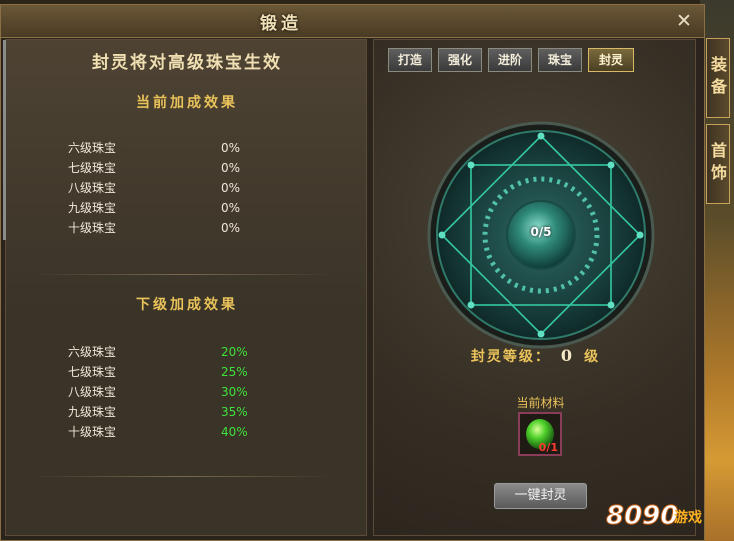 The image size is (734, 541). I want to click on seal-array: 0/5, so click(541, 235).